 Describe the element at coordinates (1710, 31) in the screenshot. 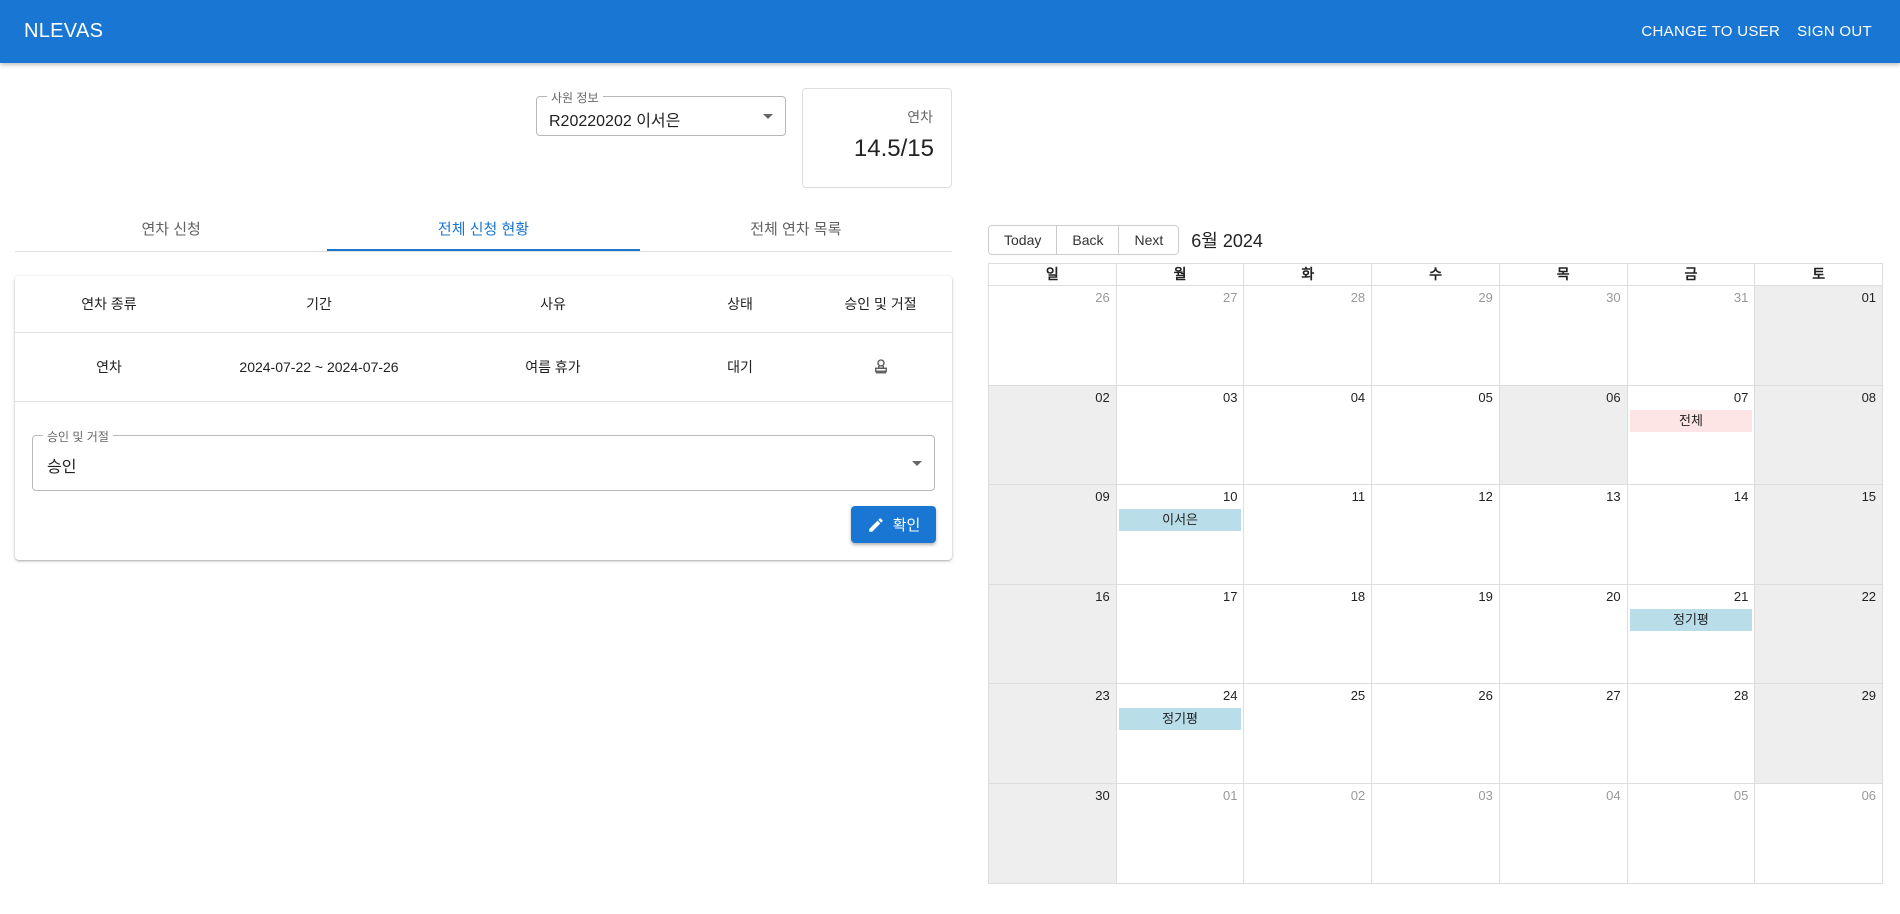

I see `change-to-user-button: CHANGE TO USER` at that location.